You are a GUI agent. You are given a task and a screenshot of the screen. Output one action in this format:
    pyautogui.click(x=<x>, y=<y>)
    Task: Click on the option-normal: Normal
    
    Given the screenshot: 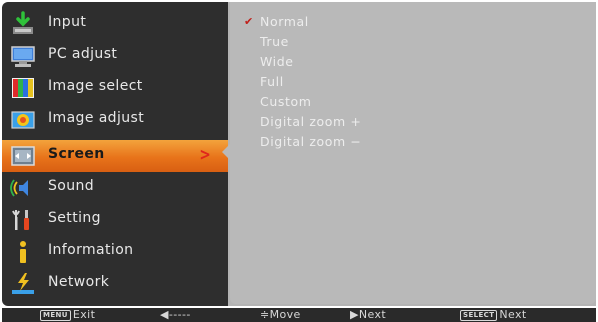 What is the action you would take?
    pyautogui.click(x=284, y=21)
    